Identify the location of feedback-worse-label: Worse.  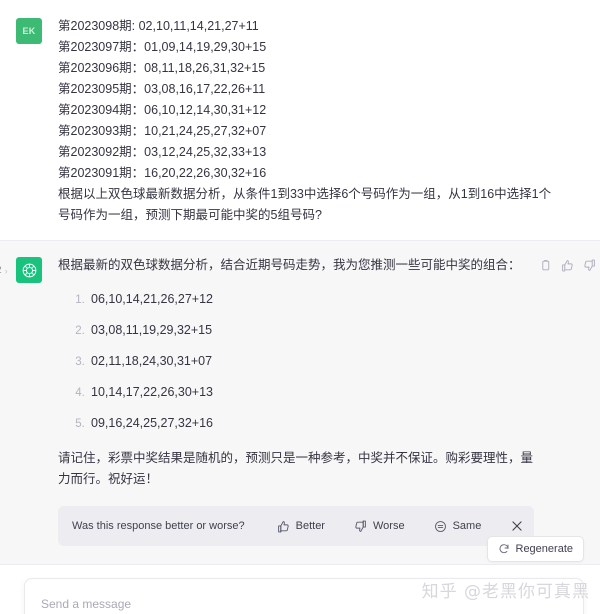
(388, 525).